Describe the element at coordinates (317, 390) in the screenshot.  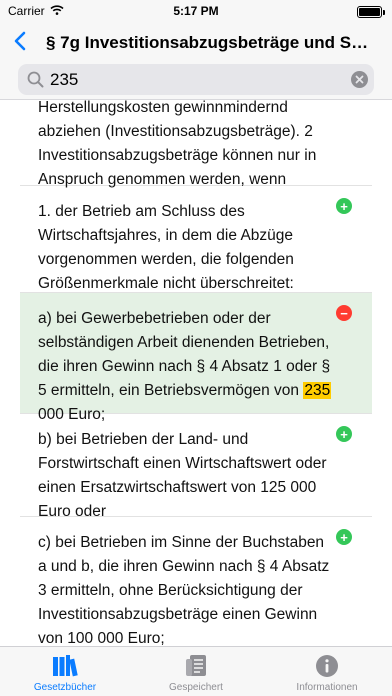
I see `search-match: 235` at that location.